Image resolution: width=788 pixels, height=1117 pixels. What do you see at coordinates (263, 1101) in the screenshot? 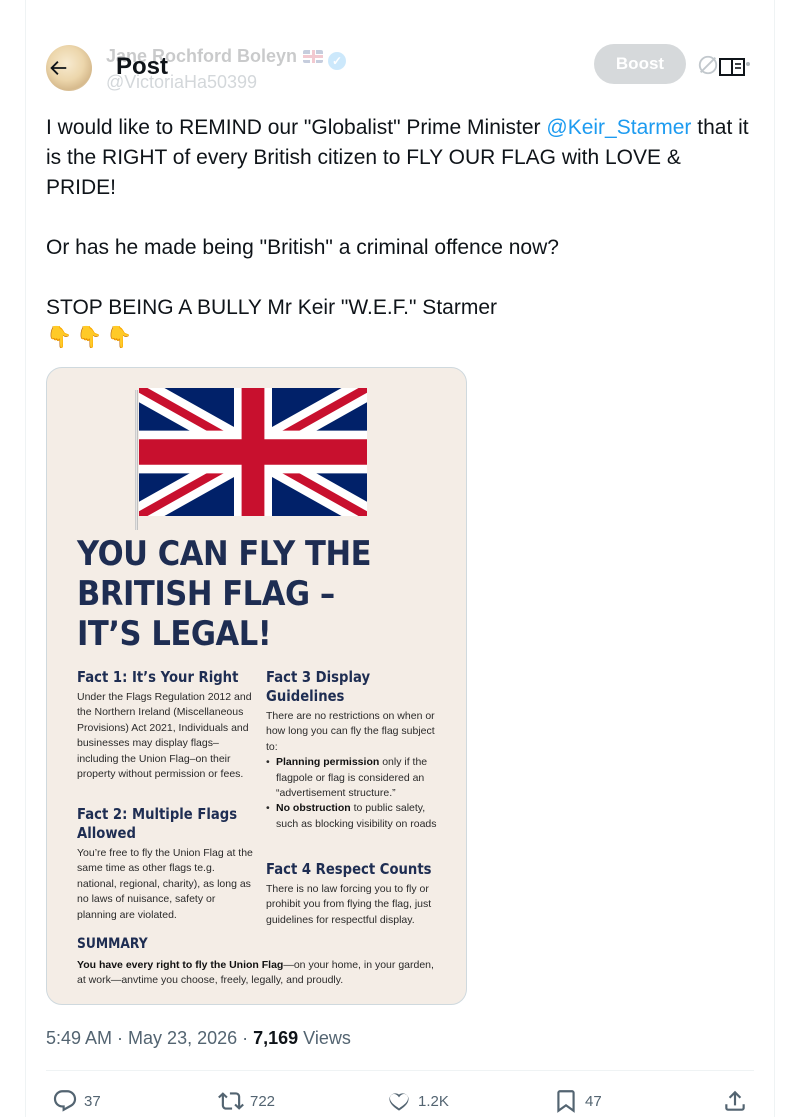
I see `repost-count: 722` at bounding box center [263, 1101].